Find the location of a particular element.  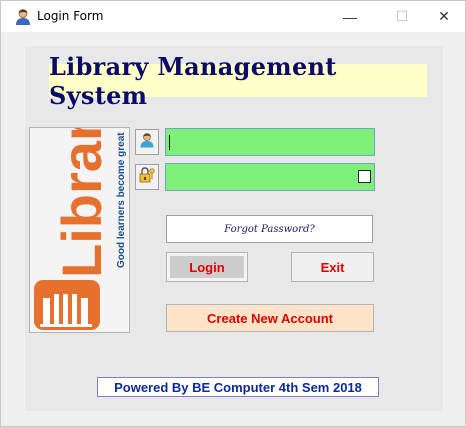

maximize-button: ☐ is located at coordinates (402, 16).